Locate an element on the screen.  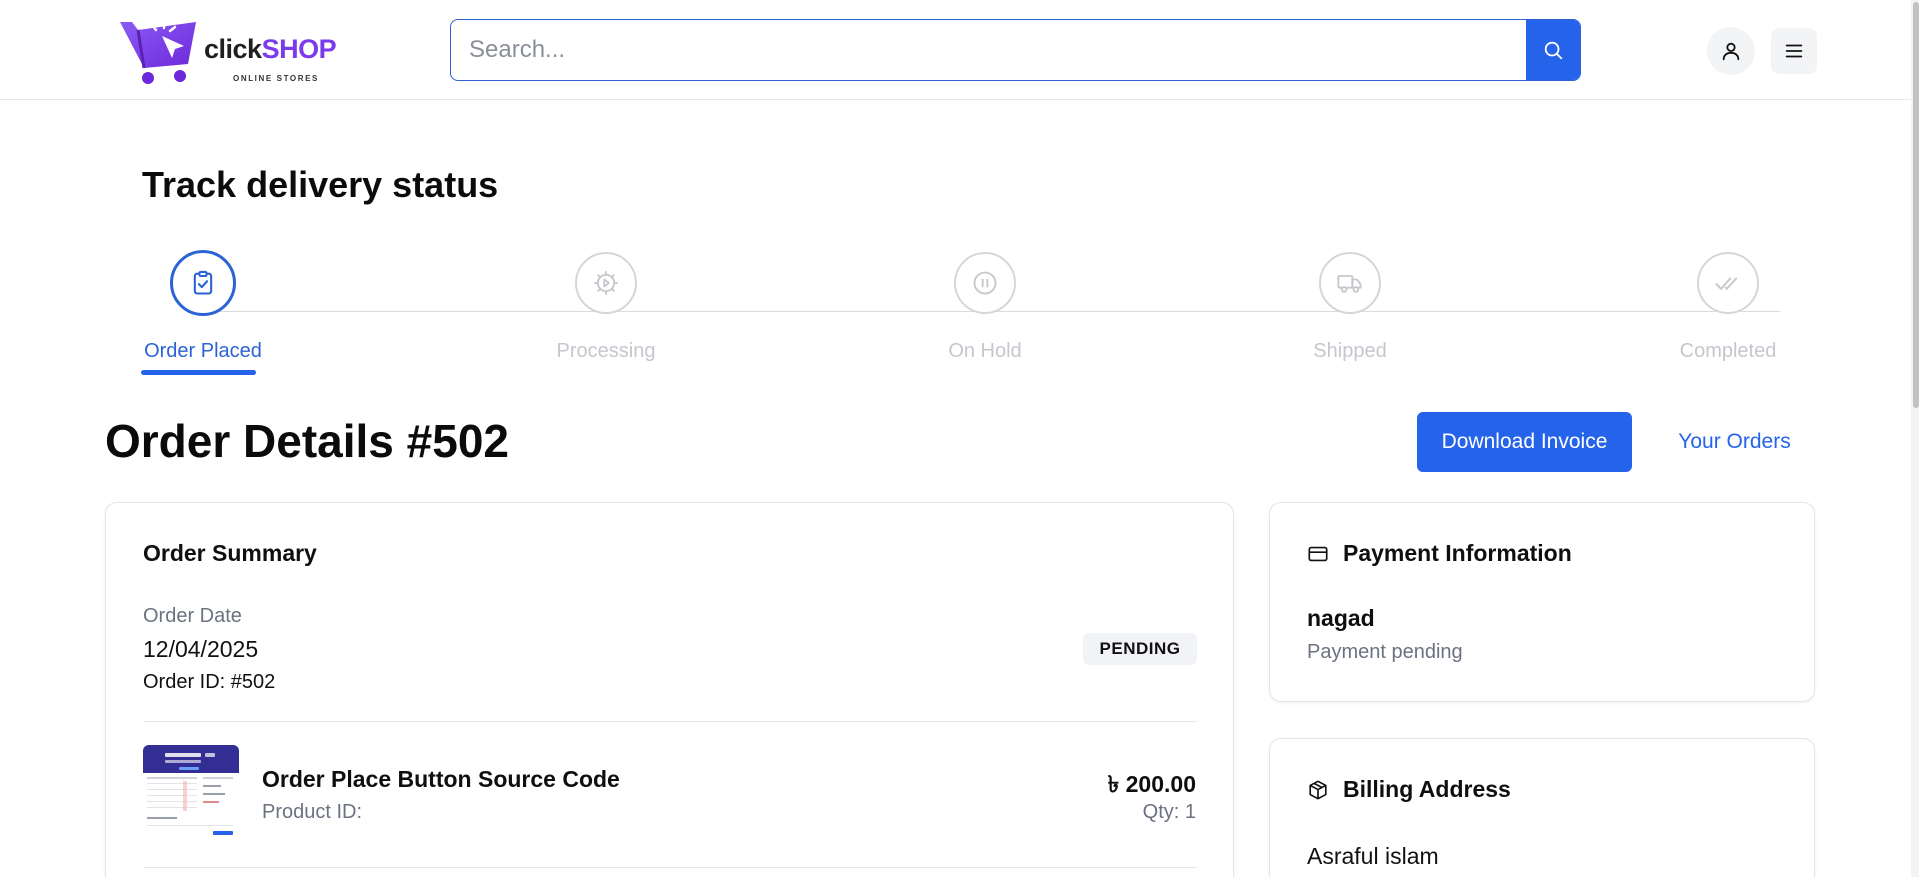
double-check-icon is located at coordinates (1726, 283).